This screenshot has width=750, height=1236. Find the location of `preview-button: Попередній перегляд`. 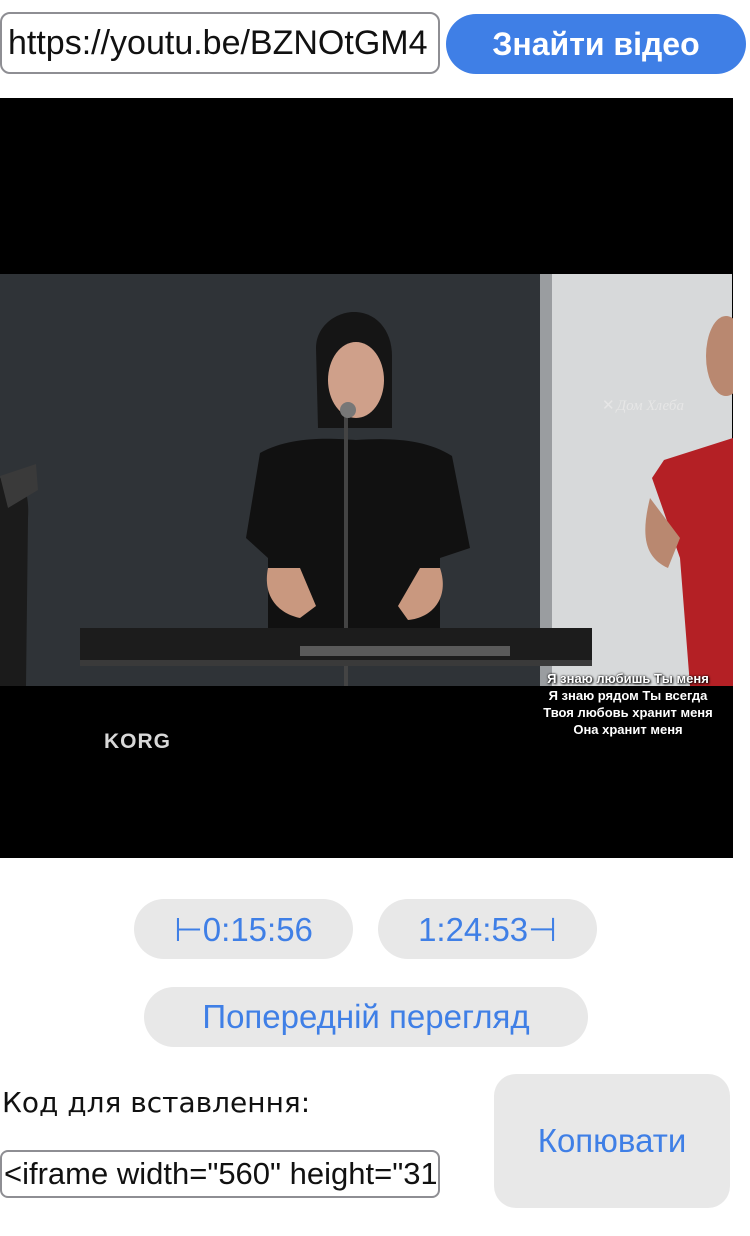

preview-button: Попередній перегляд is located at coordinates (366, 1017).